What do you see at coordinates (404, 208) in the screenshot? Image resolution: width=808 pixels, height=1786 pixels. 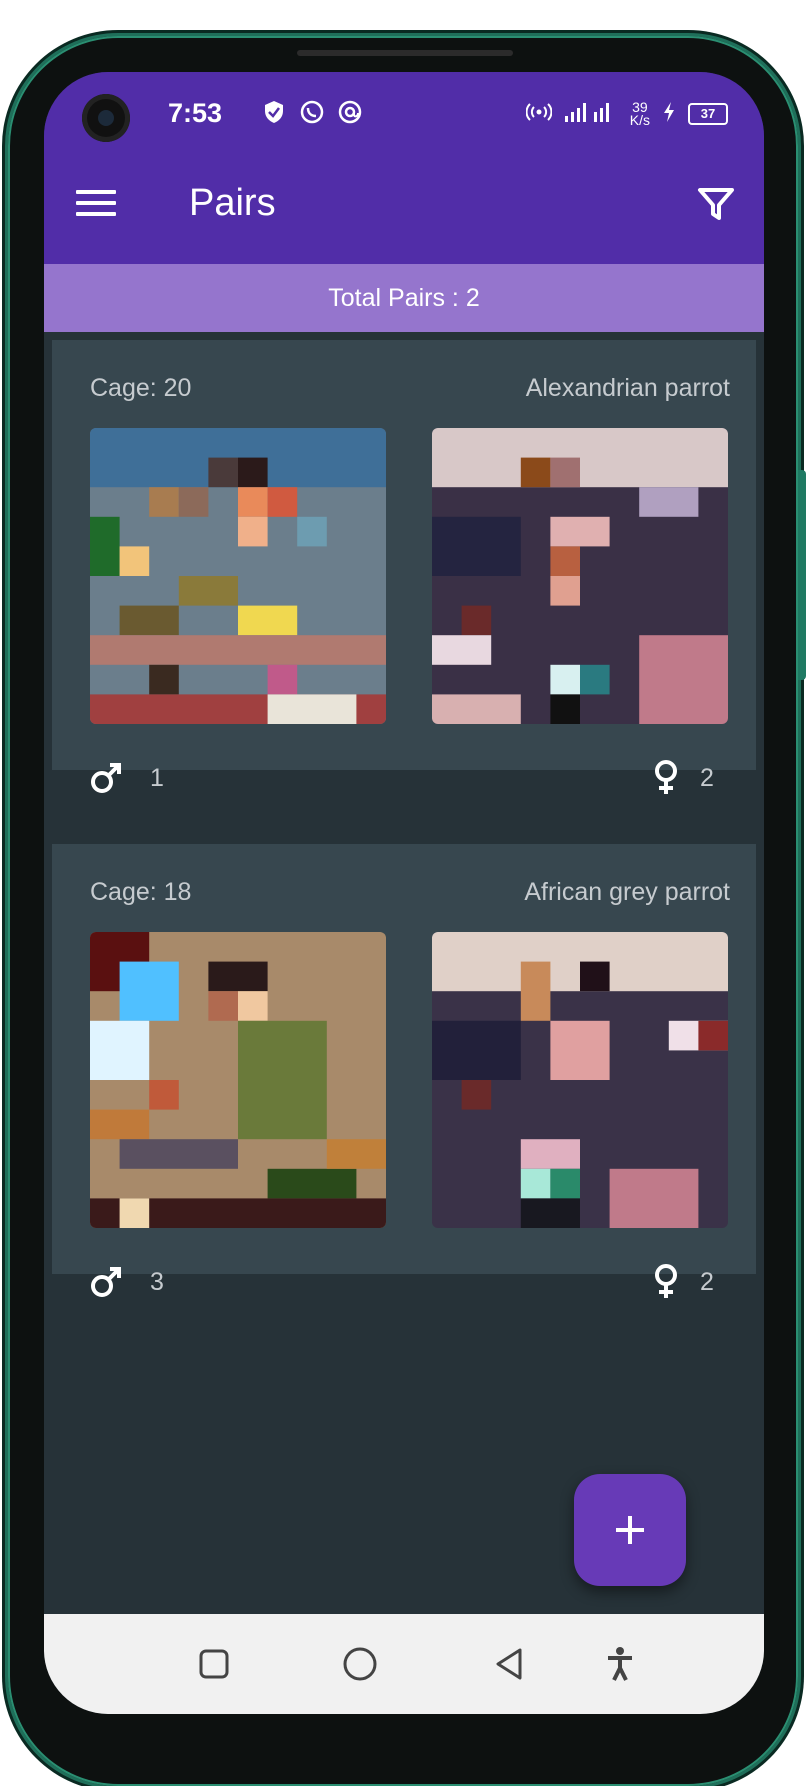 I see `app-bar: Pairs` at bounding box center [404, 208].